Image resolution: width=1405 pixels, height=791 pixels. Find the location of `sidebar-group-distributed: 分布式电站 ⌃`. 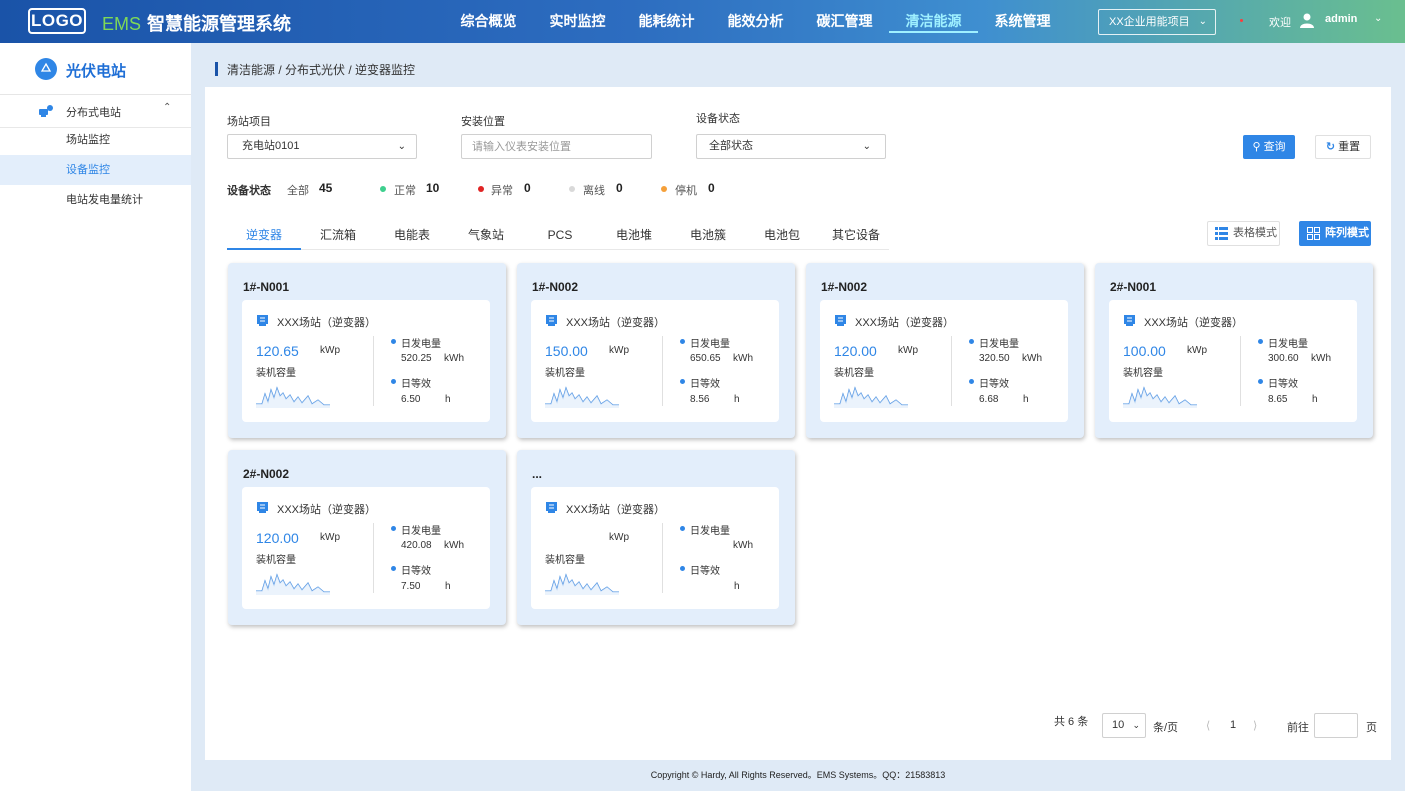

sidebar-group-distributed: 分布式电站 ⌃ is located at coordinates (95, 112).